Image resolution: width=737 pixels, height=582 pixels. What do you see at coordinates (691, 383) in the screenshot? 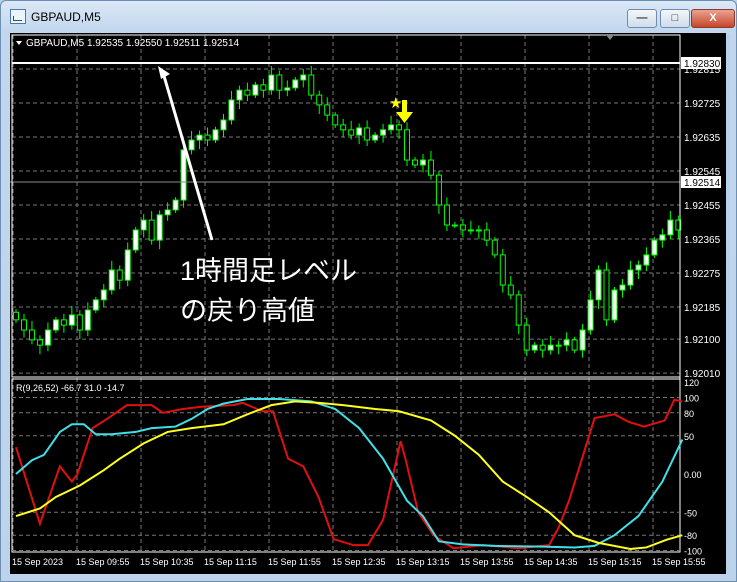
I see `indicator-axis-label: 120` at bounding box center [691, 383].